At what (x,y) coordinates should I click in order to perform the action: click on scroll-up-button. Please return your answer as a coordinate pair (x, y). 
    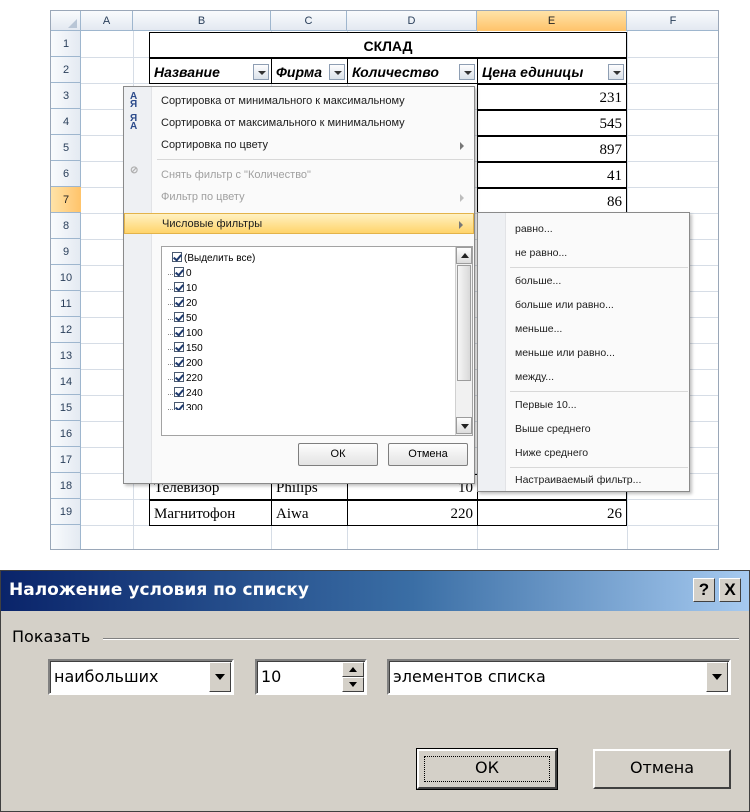
    Looking at the image, I should click on (464, 255).